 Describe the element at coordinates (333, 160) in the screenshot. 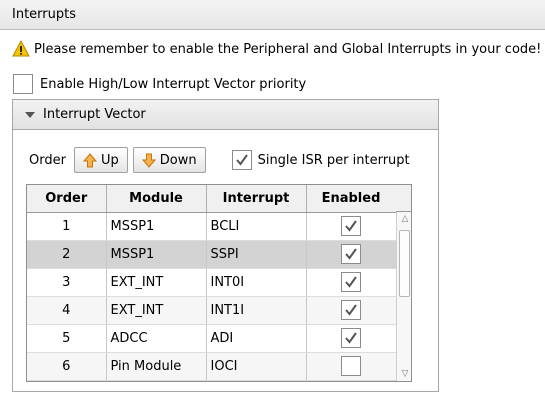

I see `single-isr-label: Single ISR per interrupt` at that location.